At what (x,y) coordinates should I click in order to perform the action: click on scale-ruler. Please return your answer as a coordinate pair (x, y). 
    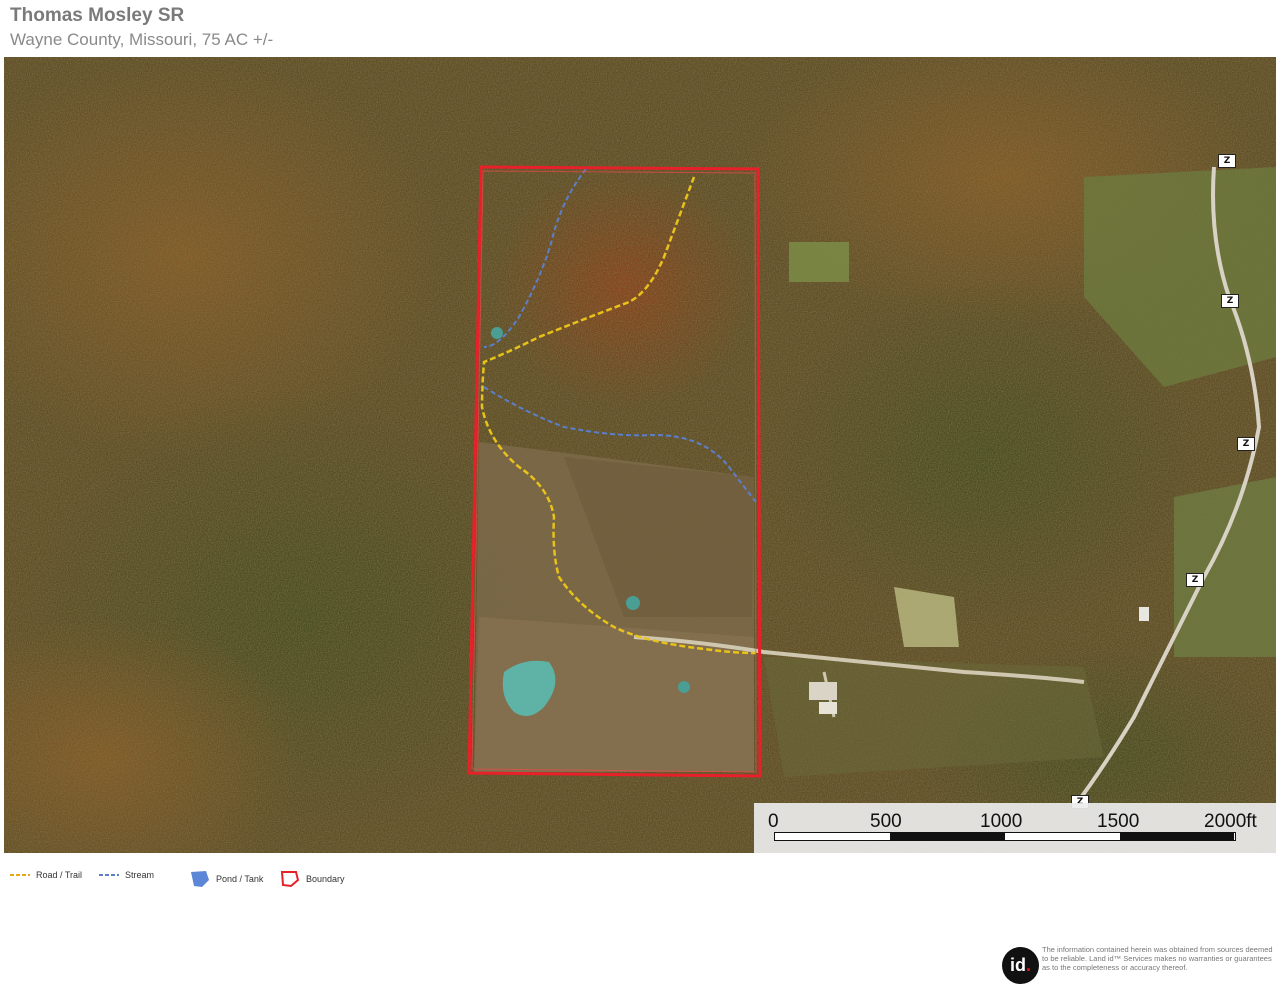
    Looking at the image, I should click on (1005, 836).